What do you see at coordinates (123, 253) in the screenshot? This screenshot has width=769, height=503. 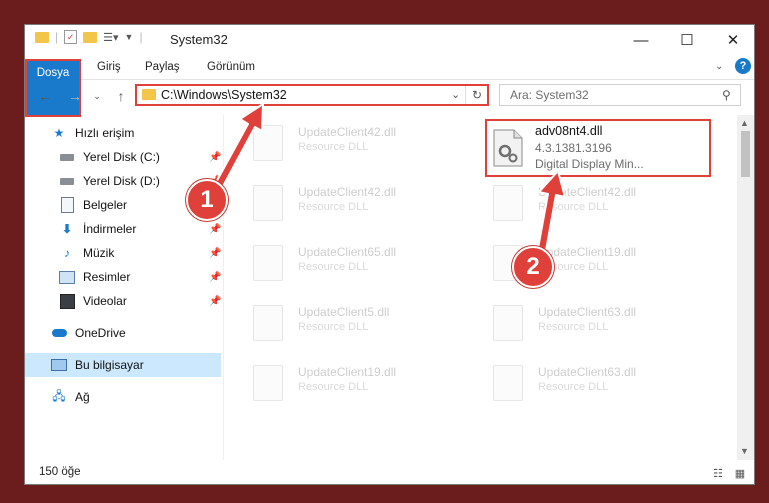 I see `sidebar-item-music: ♪ Müzik 📌` at bounding box center [123, 253].